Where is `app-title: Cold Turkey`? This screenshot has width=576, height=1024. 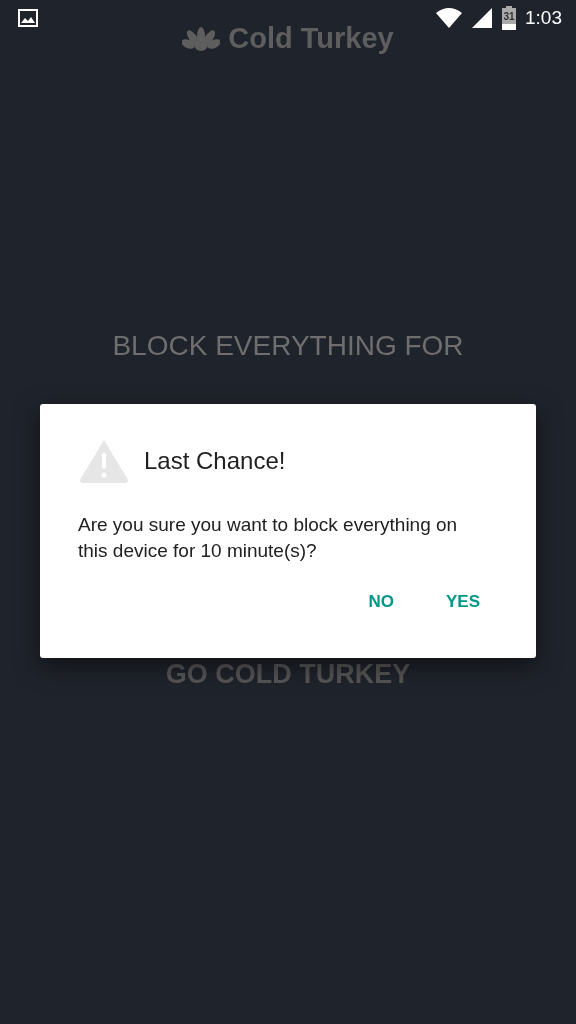 app-title: Cold Turkey is located at coordinates (311, 38).